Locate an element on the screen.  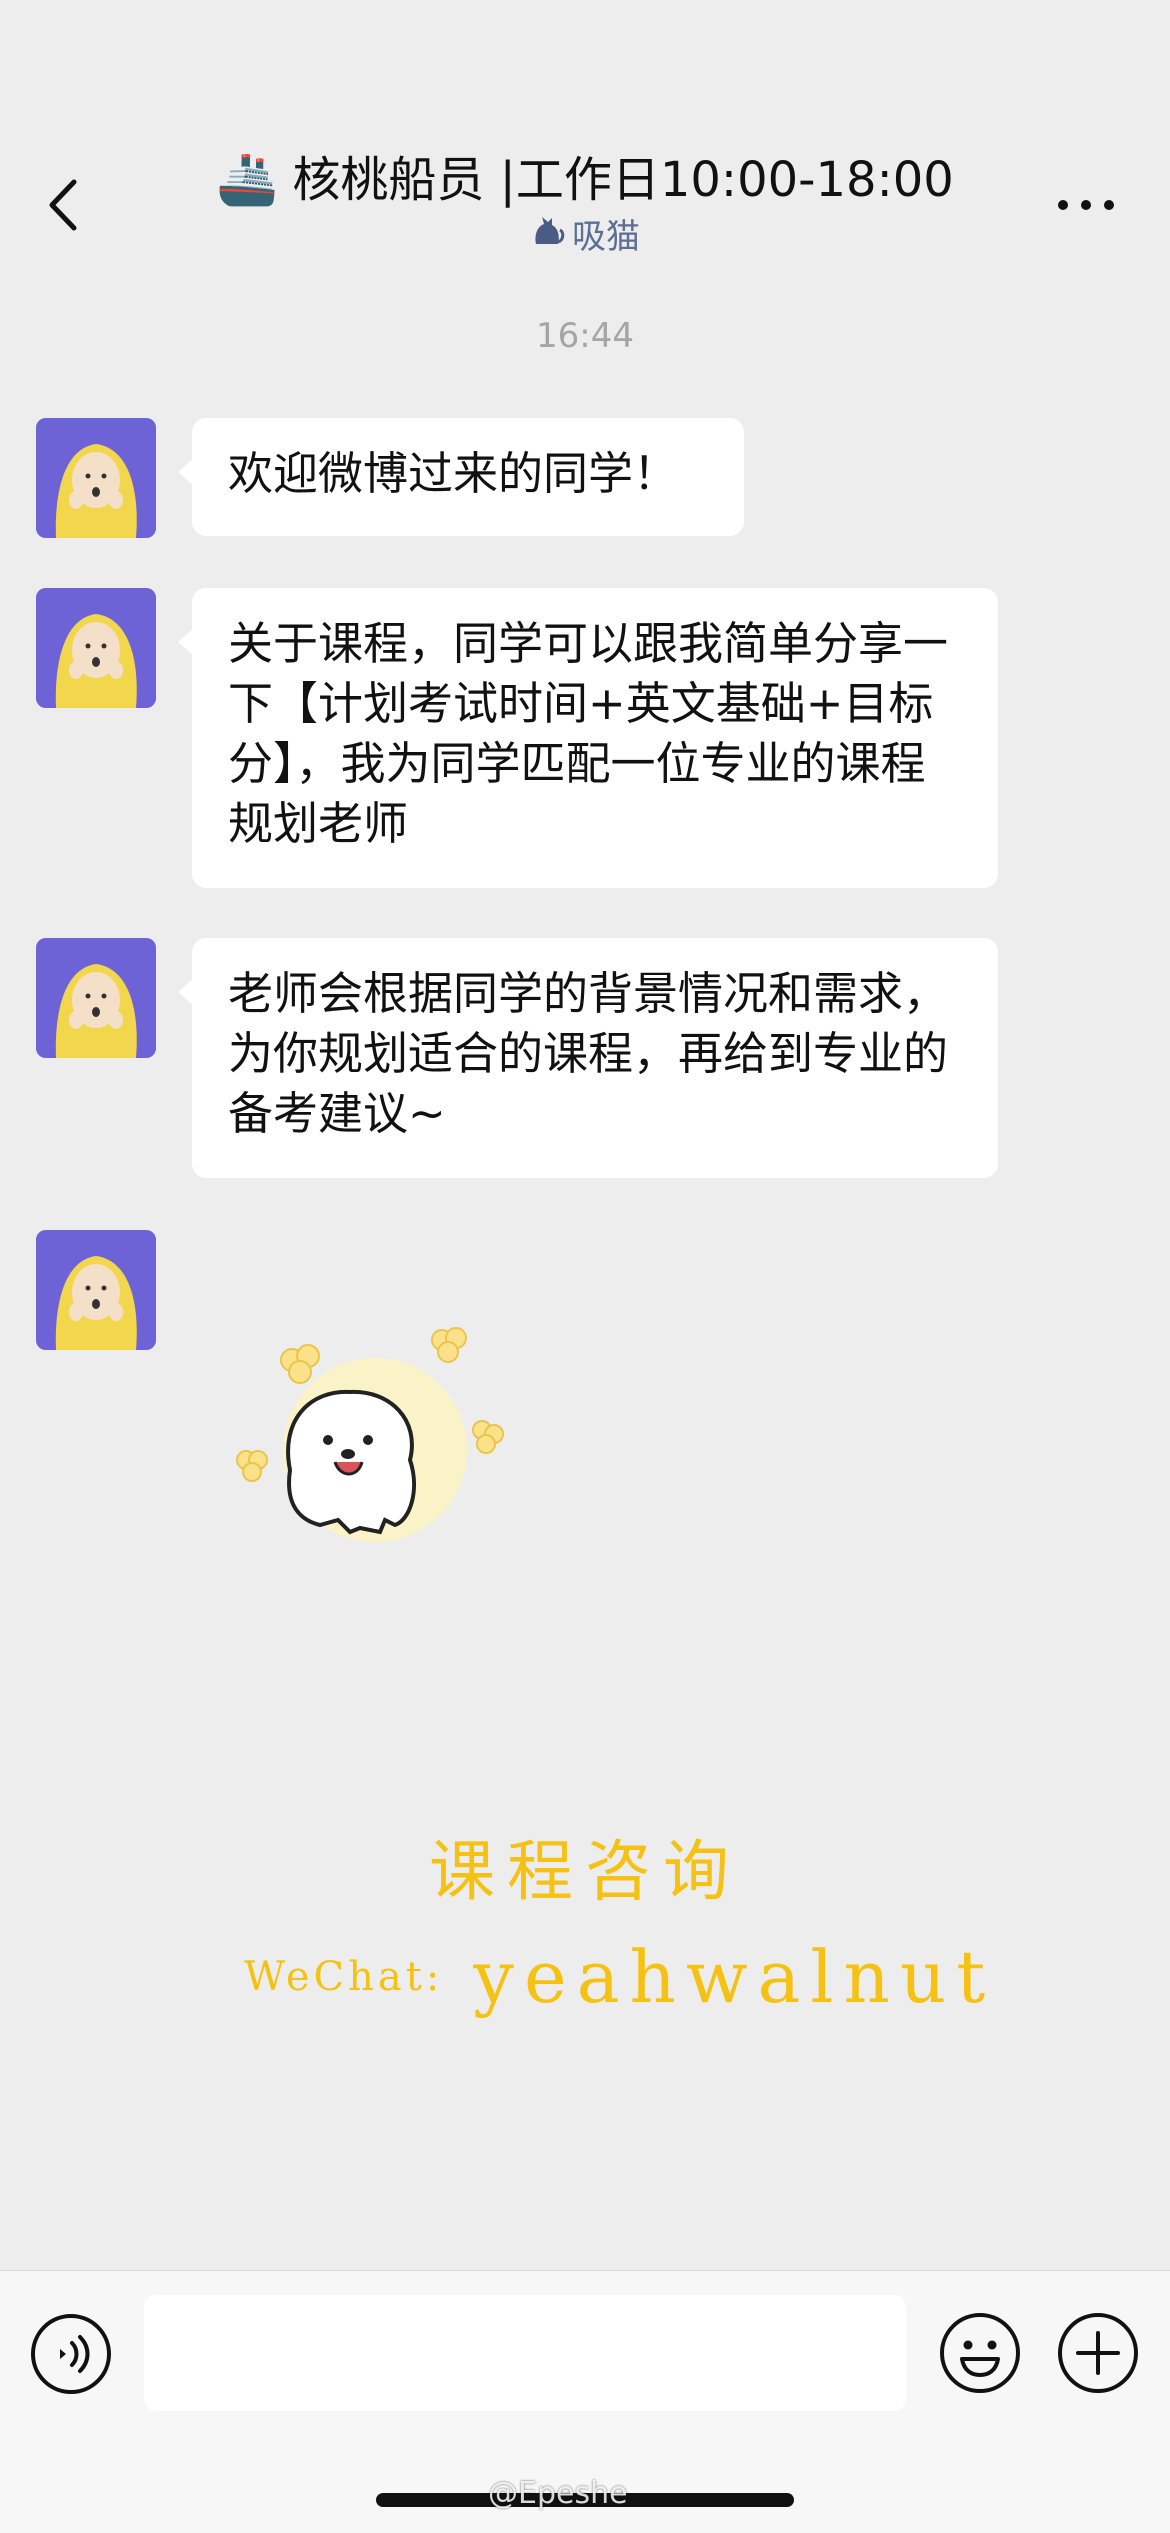
white-puppy-sticker is located at coordinates (370, 1450).